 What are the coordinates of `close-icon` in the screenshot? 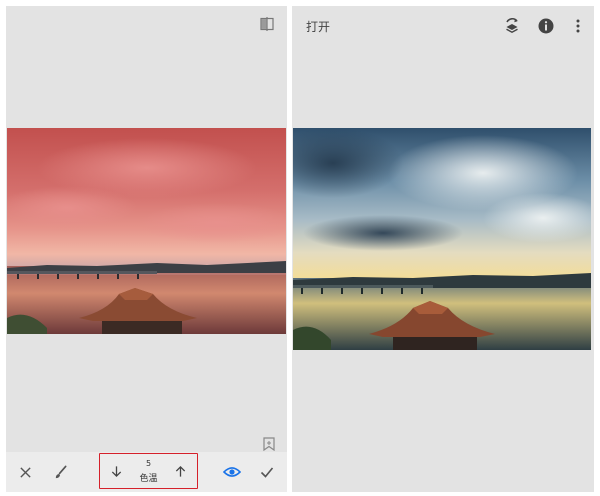 It's located at (25, 472).